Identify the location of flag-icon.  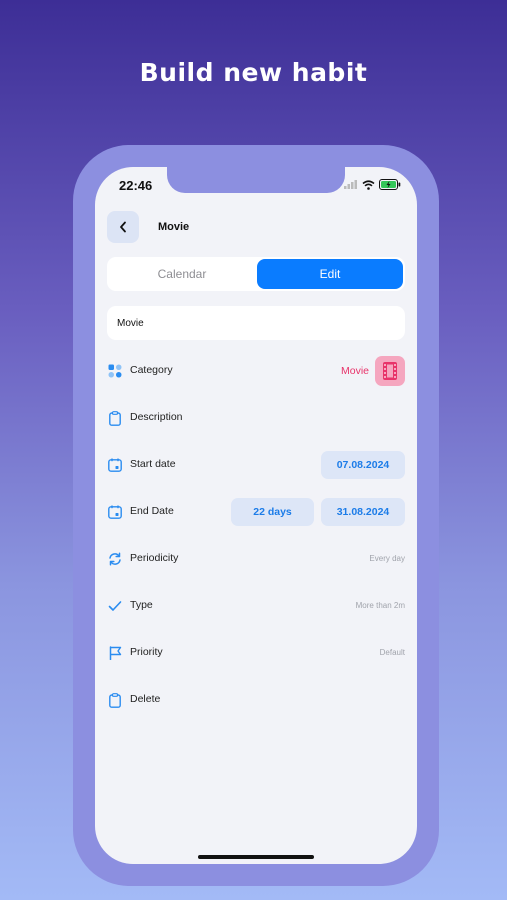
(115, 653).